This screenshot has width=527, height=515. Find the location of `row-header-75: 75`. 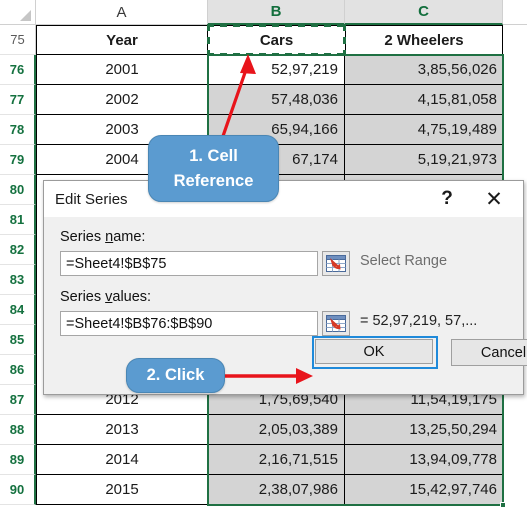

row-header-75: 75 is located at coordinates (18, 40).